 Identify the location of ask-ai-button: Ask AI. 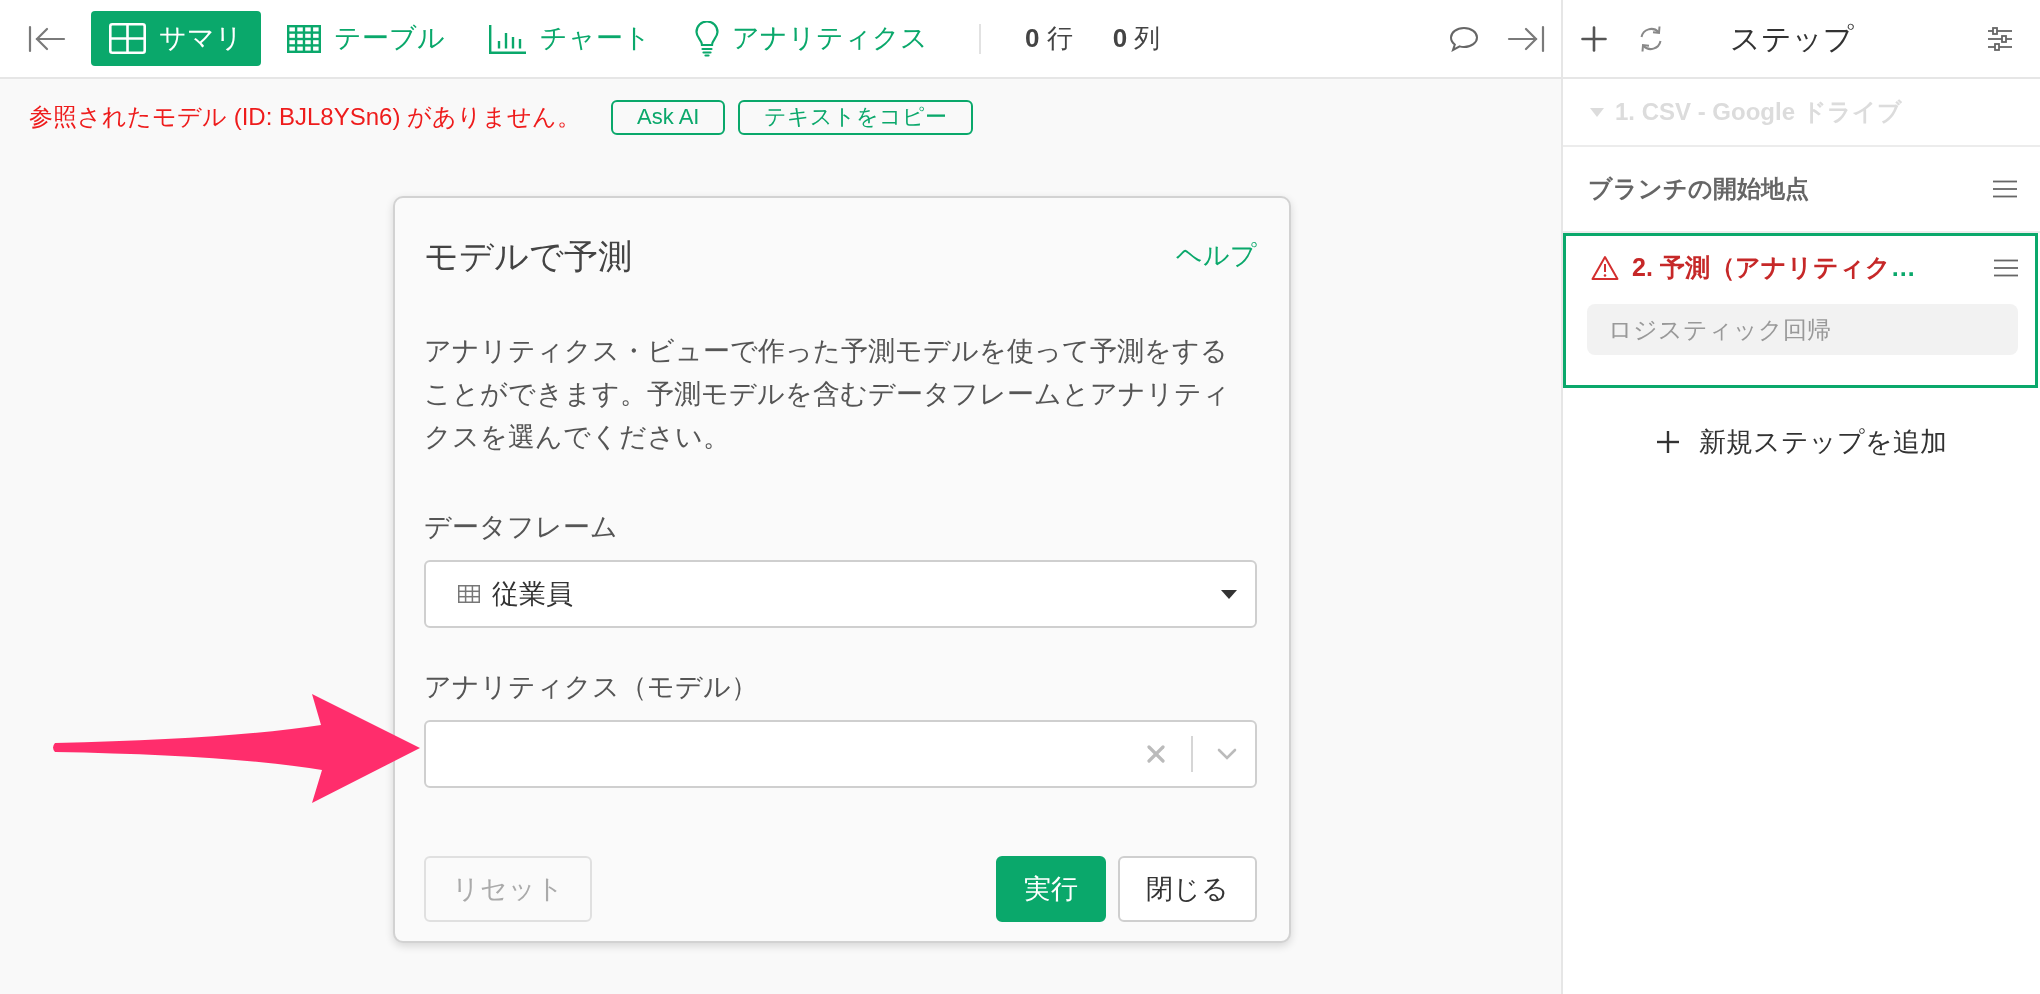
(668, 117).